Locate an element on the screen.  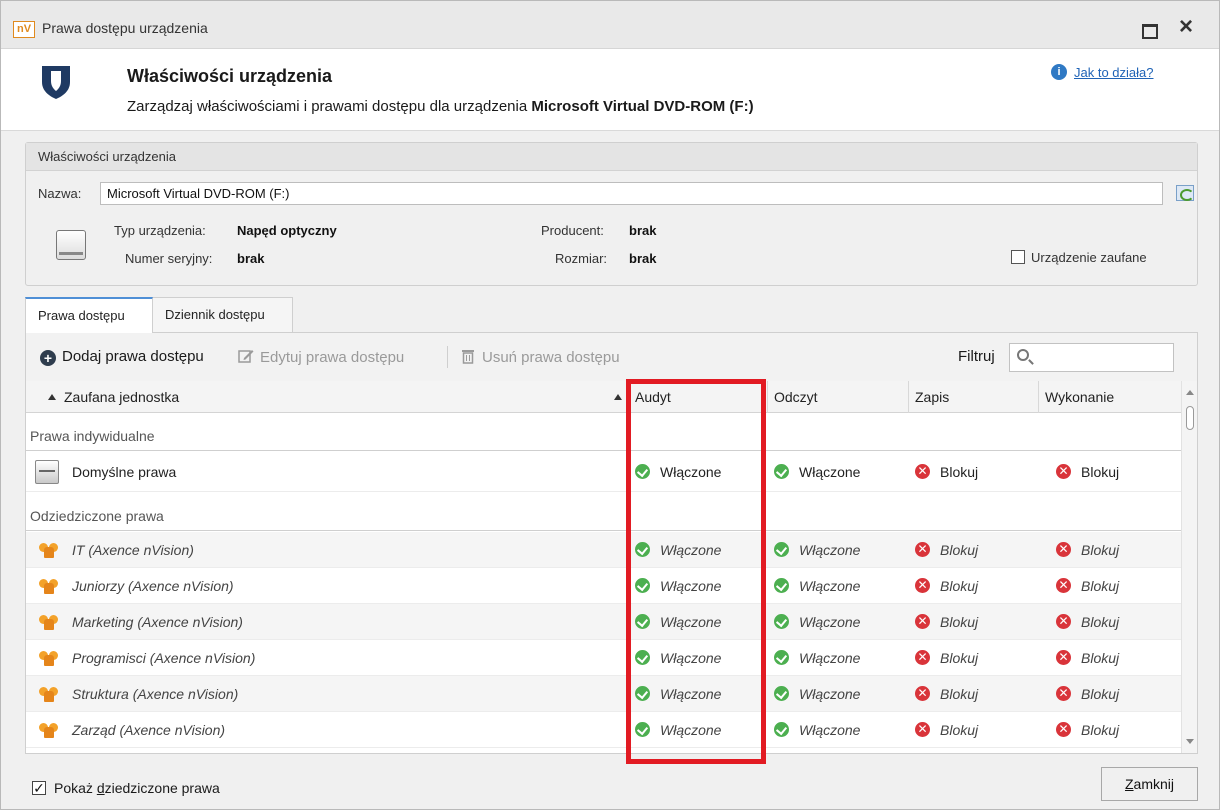
scroll-down-icon is located at coordinates (1190, 741).